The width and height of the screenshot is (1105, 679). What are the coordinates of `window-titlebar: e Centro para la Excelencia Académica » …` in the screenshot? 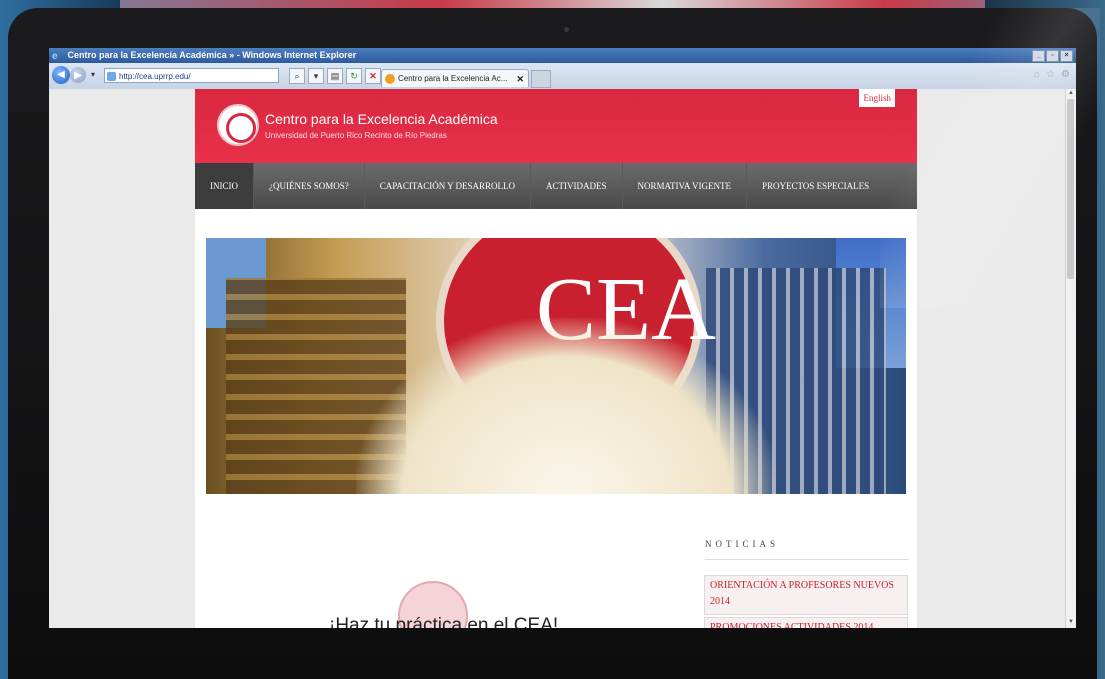 It's located at (562, 55).